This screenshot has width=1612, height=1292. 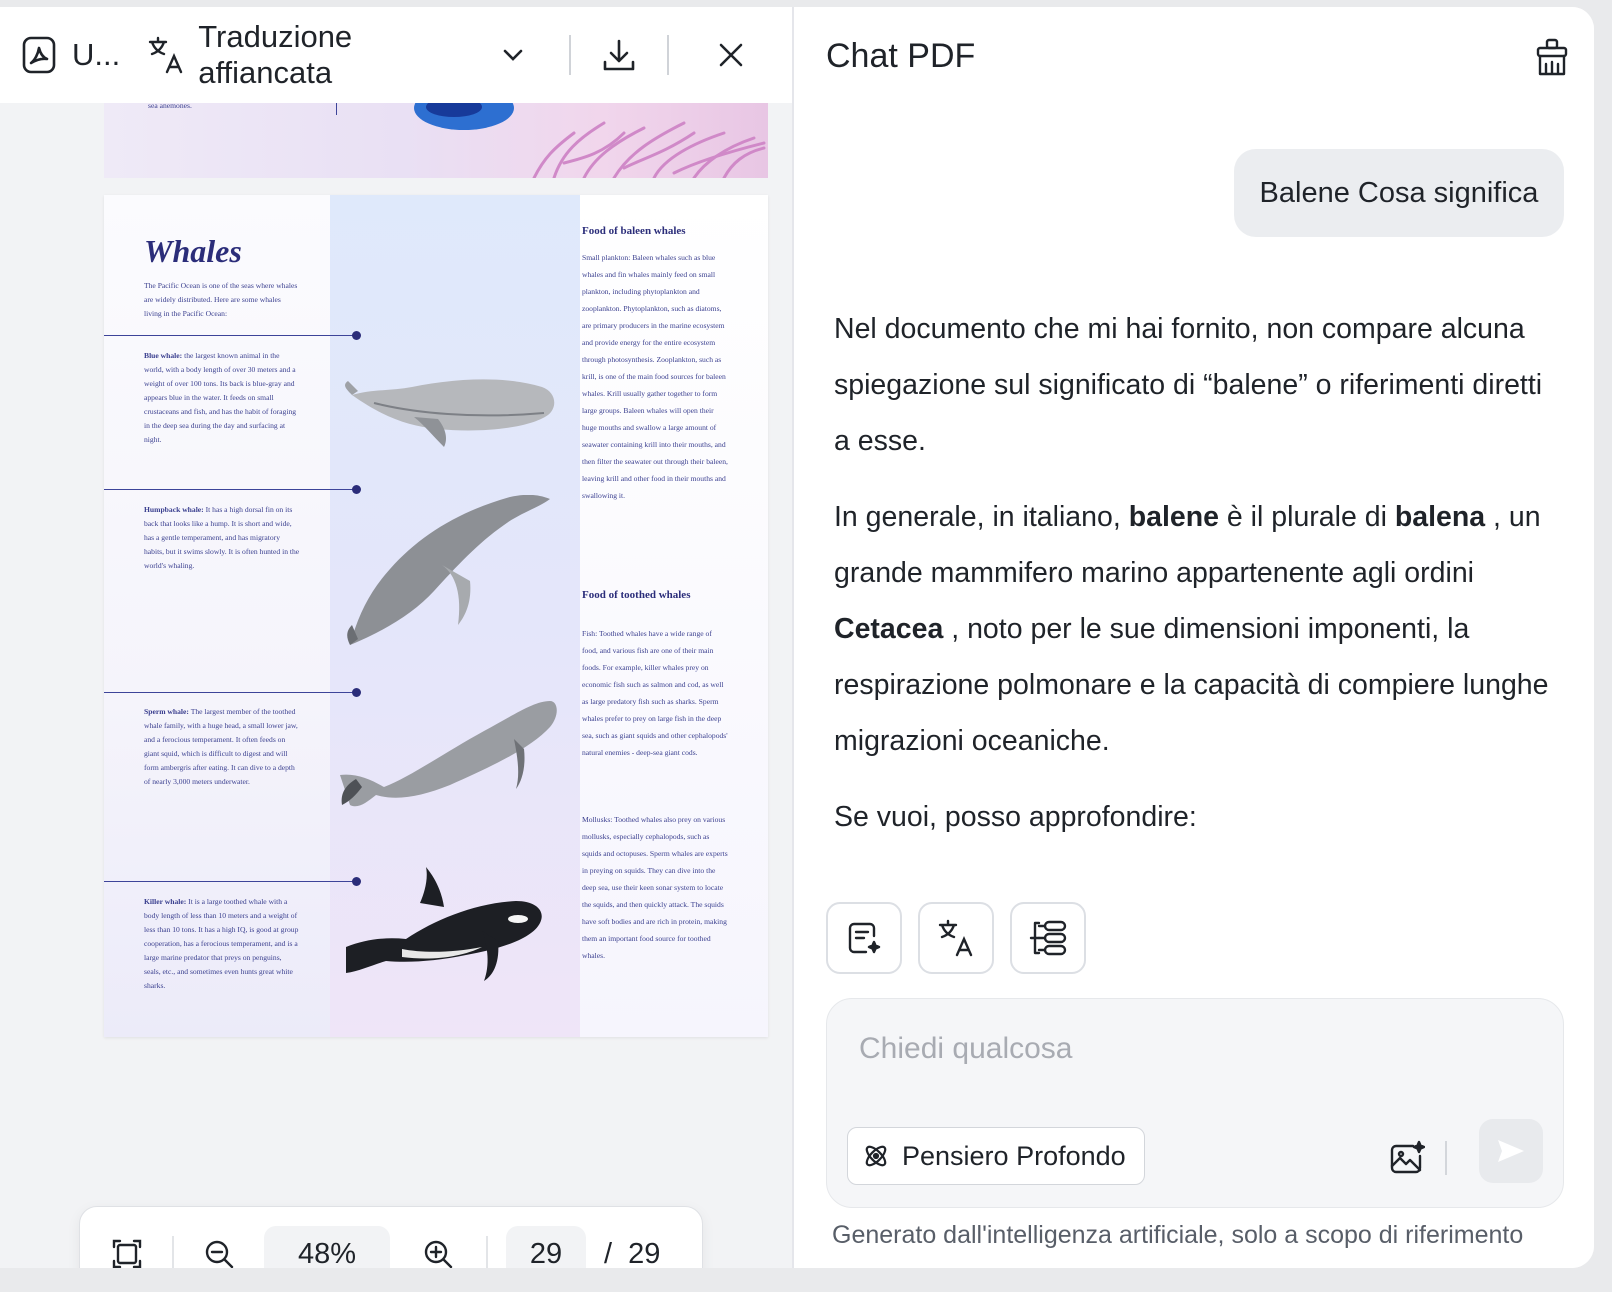 What do you see at coordinates (649, 149) in the screenshot?
I see `coral-image` at bounding box center [649, 149].